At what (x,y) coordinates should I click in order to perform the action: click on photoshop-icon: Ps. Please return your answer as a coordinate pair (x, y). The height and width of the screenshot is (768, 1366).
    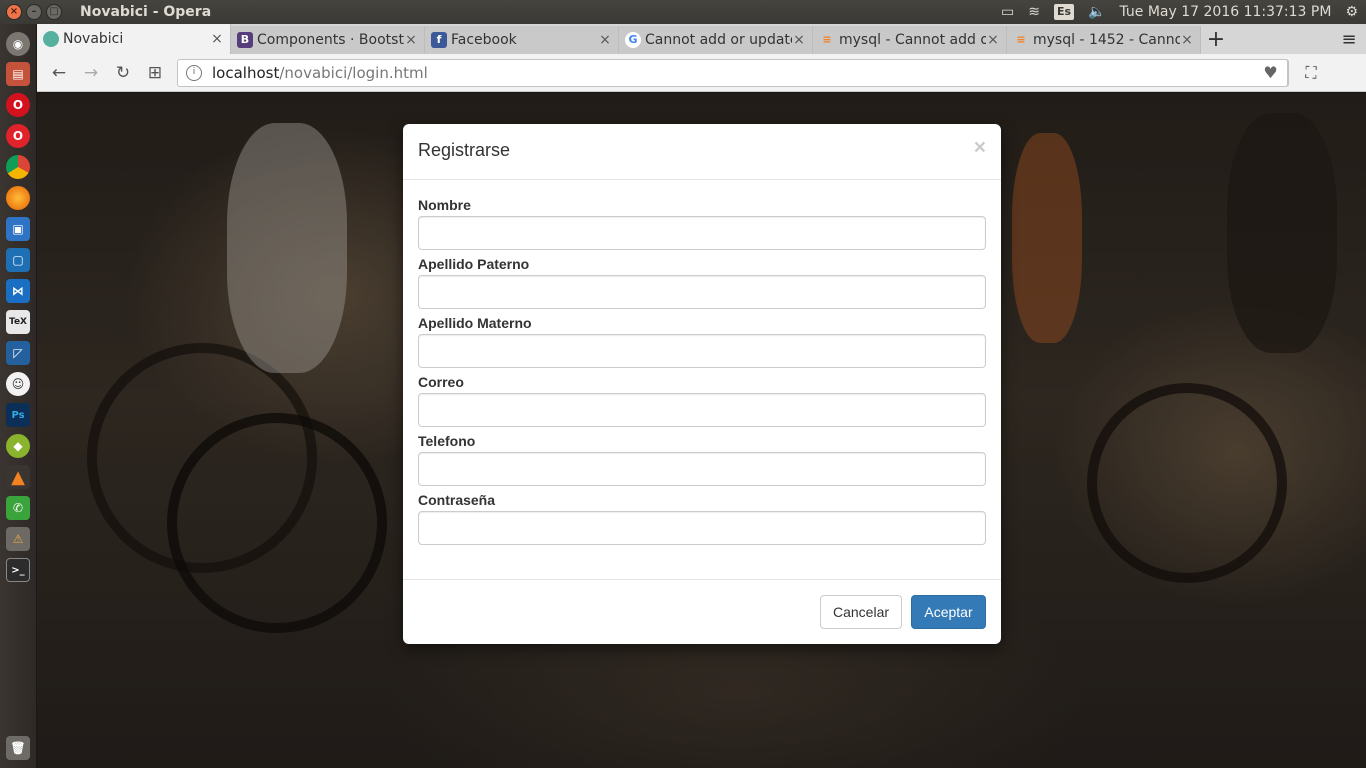
    Looking at the image, I should click on (18, 415).